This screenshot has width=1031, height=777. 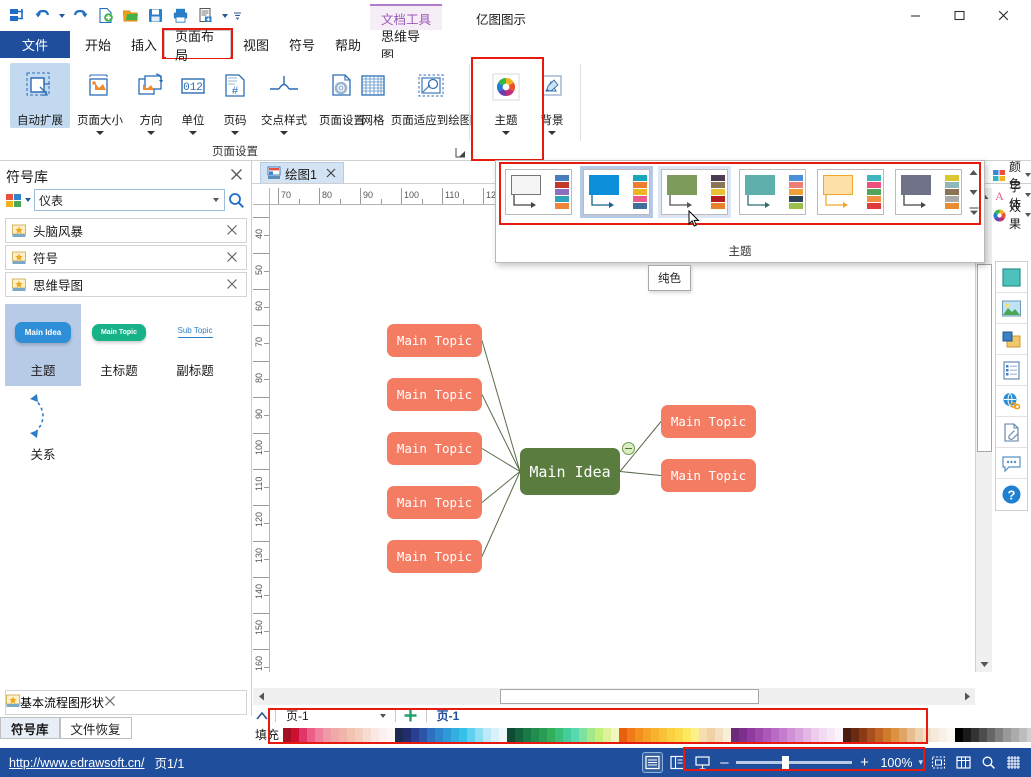 What do you see at coordinates (151, 133) in the screenshot?
I see `orientation-caret-icon` at bounding box center [151, 133].